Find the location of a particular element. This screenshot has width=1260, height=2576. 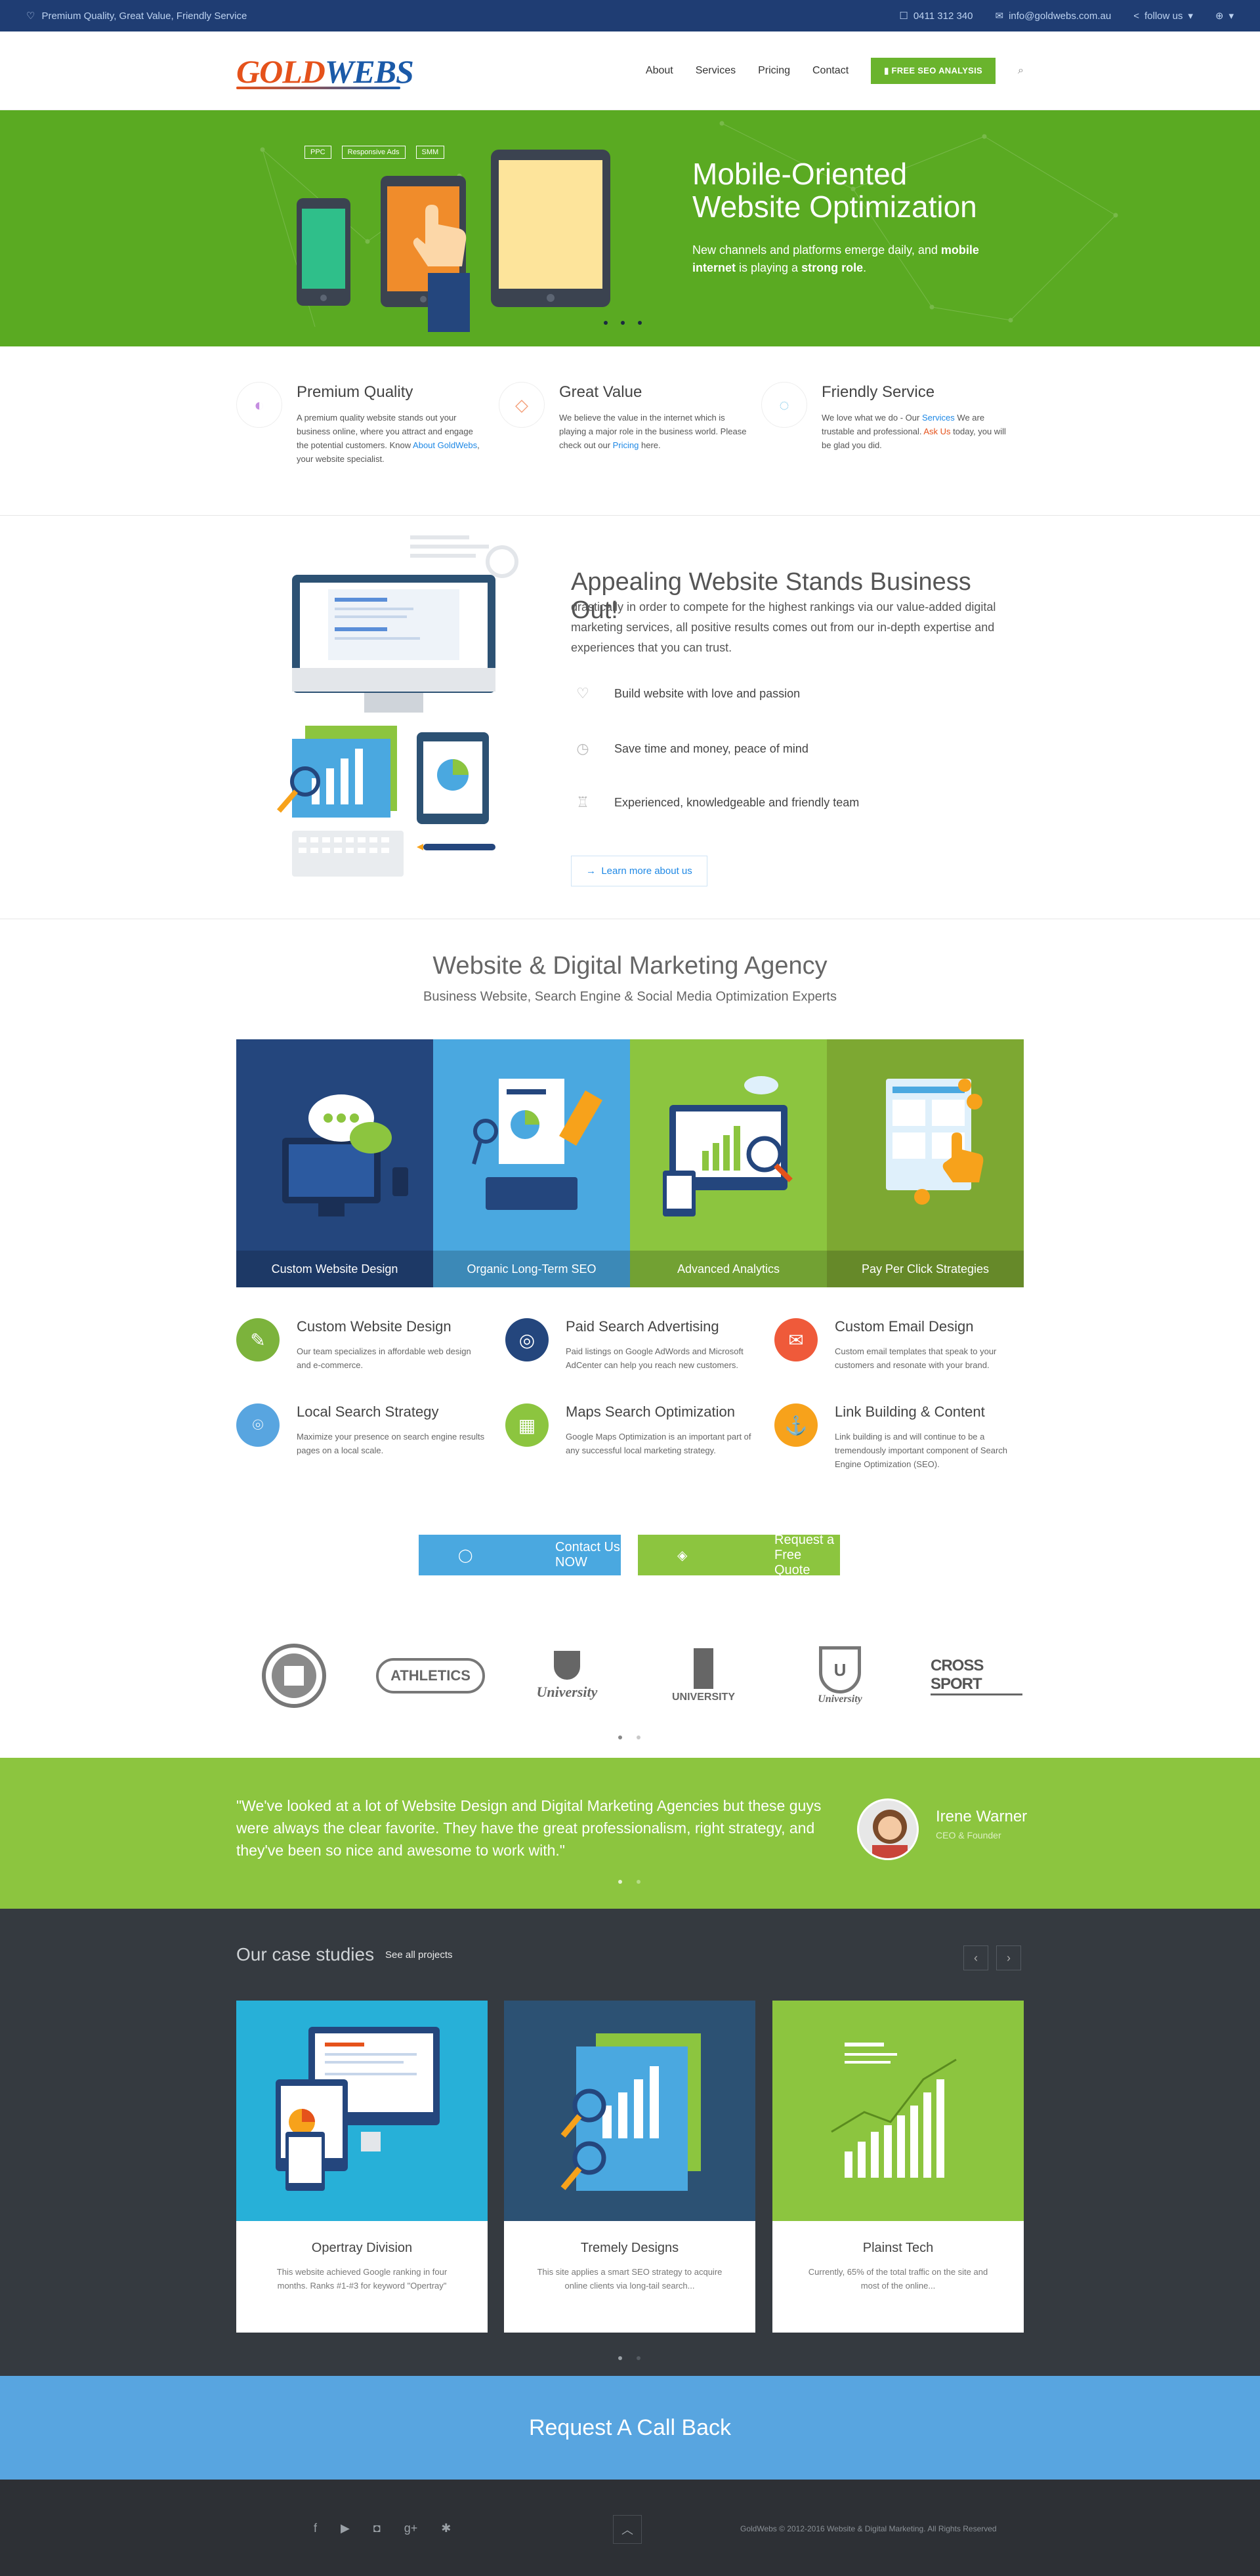

nav-contact: Contact is located at coordinates (830, 71).